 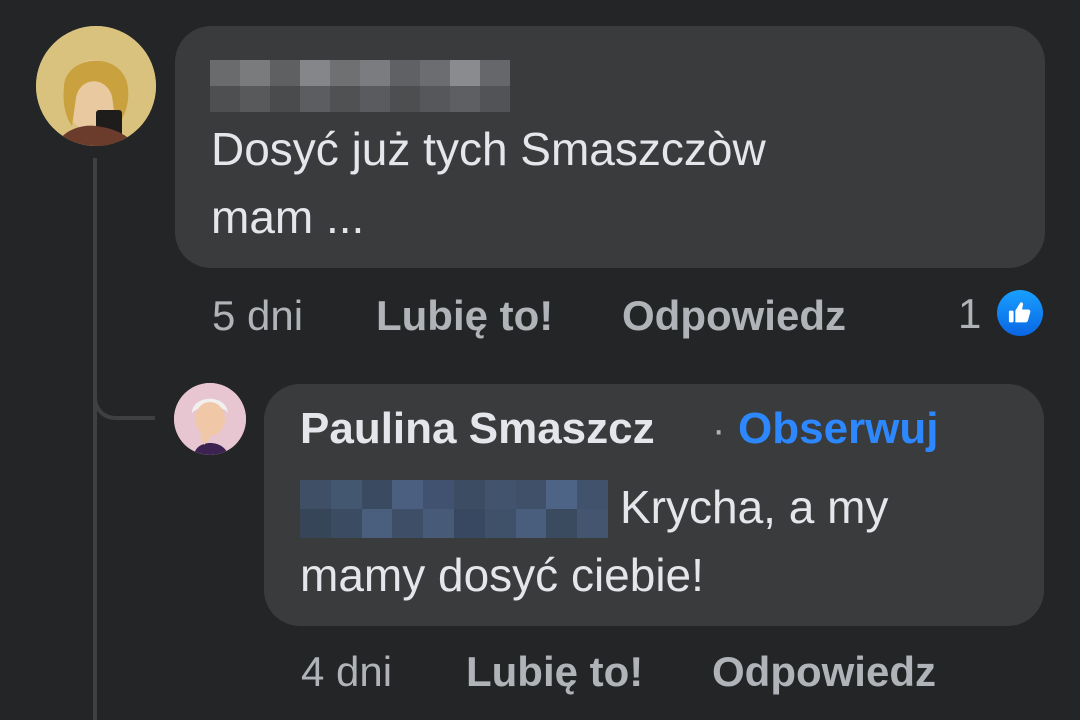 I want to click on reply-author-name: Paulina Smaszcz, so click(x=477, y=429).